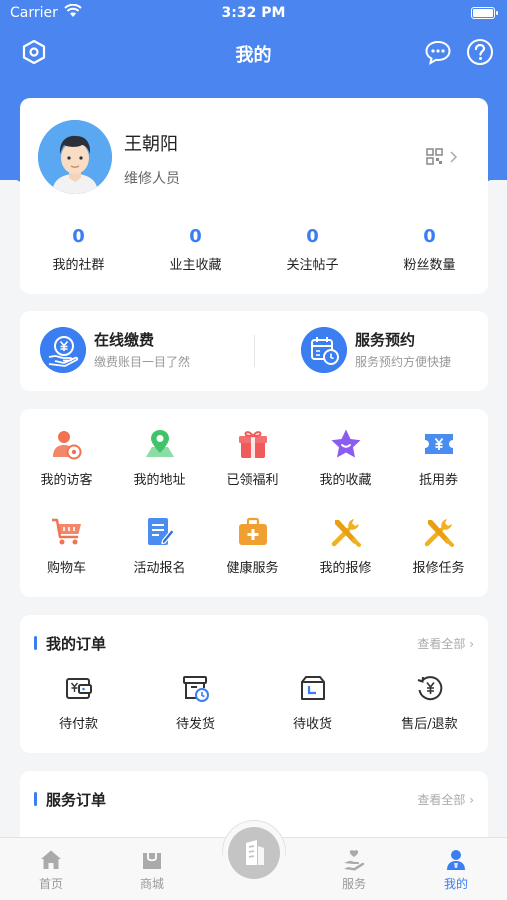 Image resolution: width=507 pixels, height=900 pixels. What do you see at coordinates (253, 52) in the screenshot?
I see `nav-bar: 我的` at bounding box center [253, 52].